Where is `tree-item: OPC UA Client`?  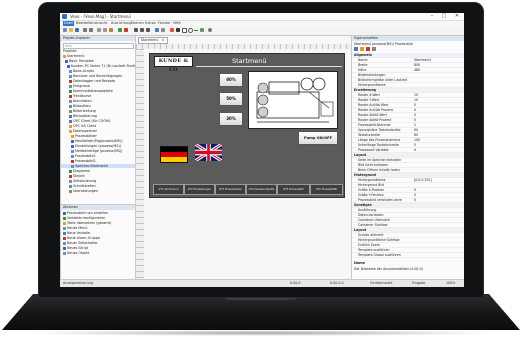 tree-item: OPC UA Client is located at coordinates (98, 126).